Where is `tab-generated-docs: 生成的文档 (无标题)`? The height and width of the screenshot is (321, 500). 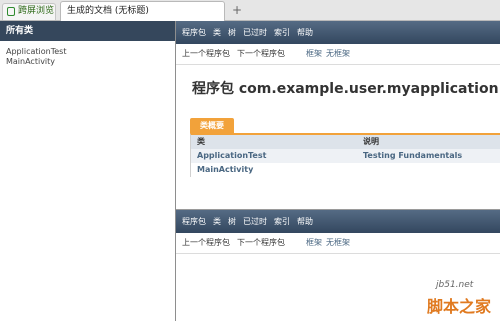
tab-generated-docs: 生成的文档 (无标题) is located at coordinates (142, 11).